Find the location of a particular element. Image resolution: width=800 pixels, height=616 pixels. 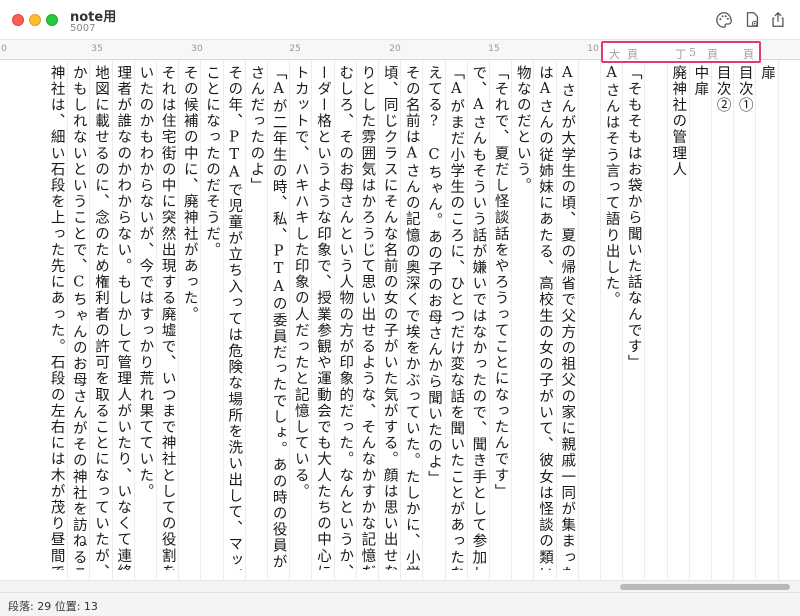

text-line: 廃神社の管理人 is located at coordinates (678, 317).